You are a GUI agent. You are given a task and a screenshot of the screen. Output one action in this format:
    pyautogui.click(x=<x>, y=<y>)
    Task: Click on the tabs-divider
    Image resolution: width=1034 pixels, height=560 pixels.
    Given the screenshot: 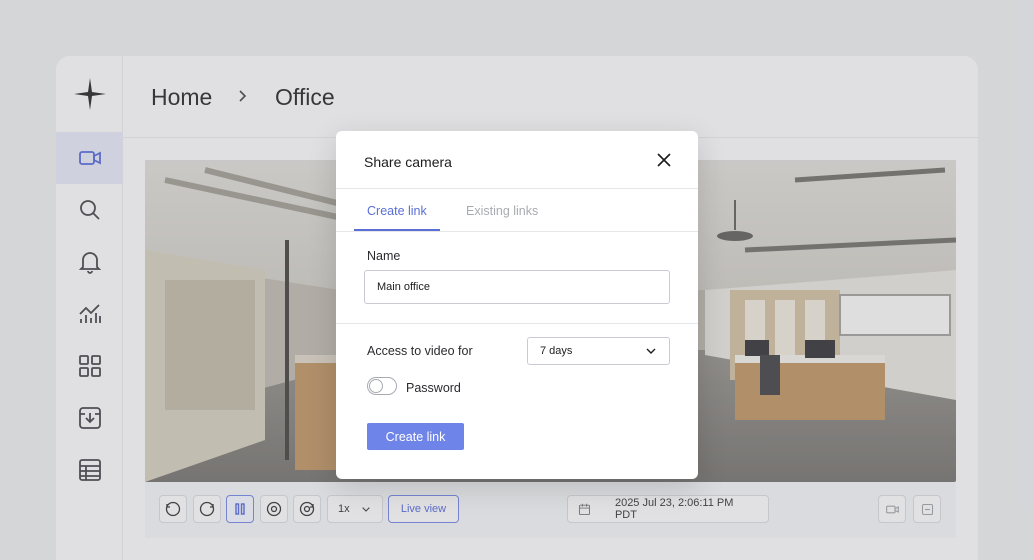 What is the action you would take?
    pyautogui.click(x=517, y=231)
    